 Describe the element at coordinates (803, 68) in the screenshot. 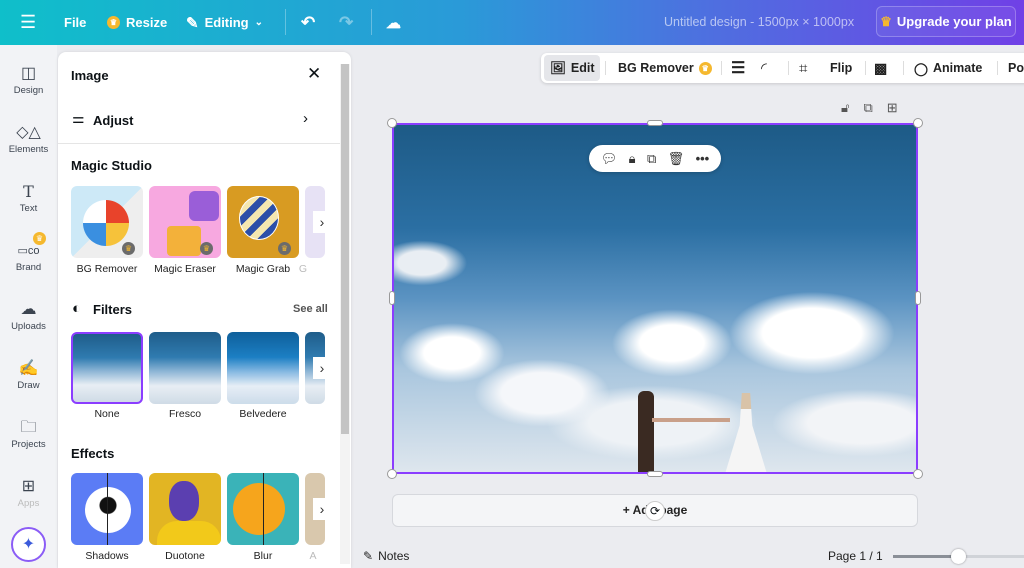

I see `crop-icon: ⌗` at that location.